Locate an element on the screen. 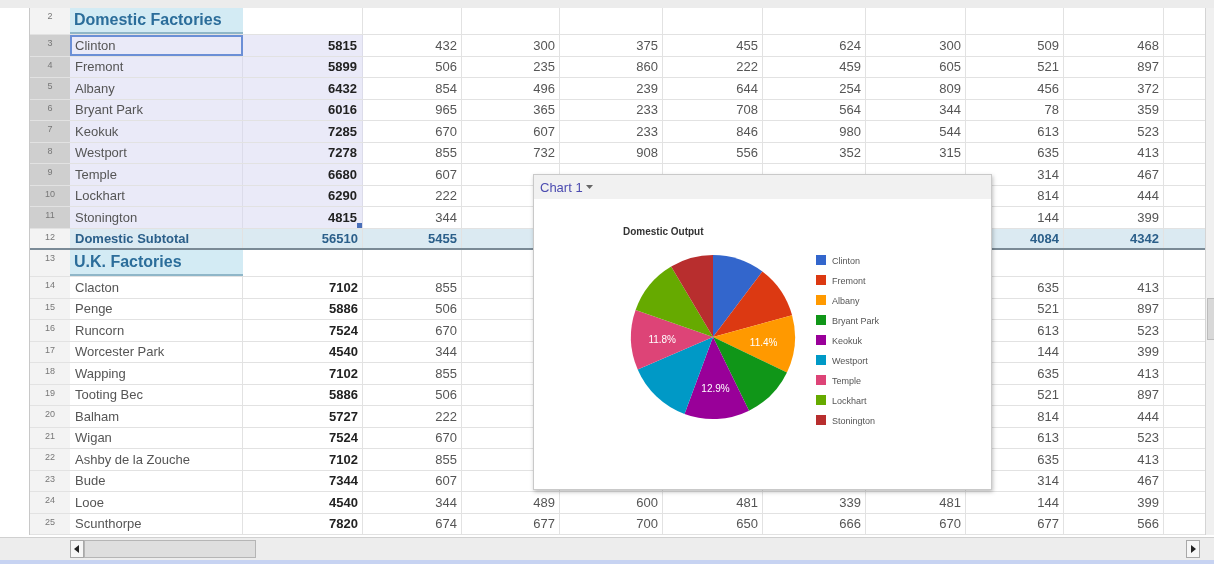  table-cell-text: 315 is located at coordinates (950, 153).